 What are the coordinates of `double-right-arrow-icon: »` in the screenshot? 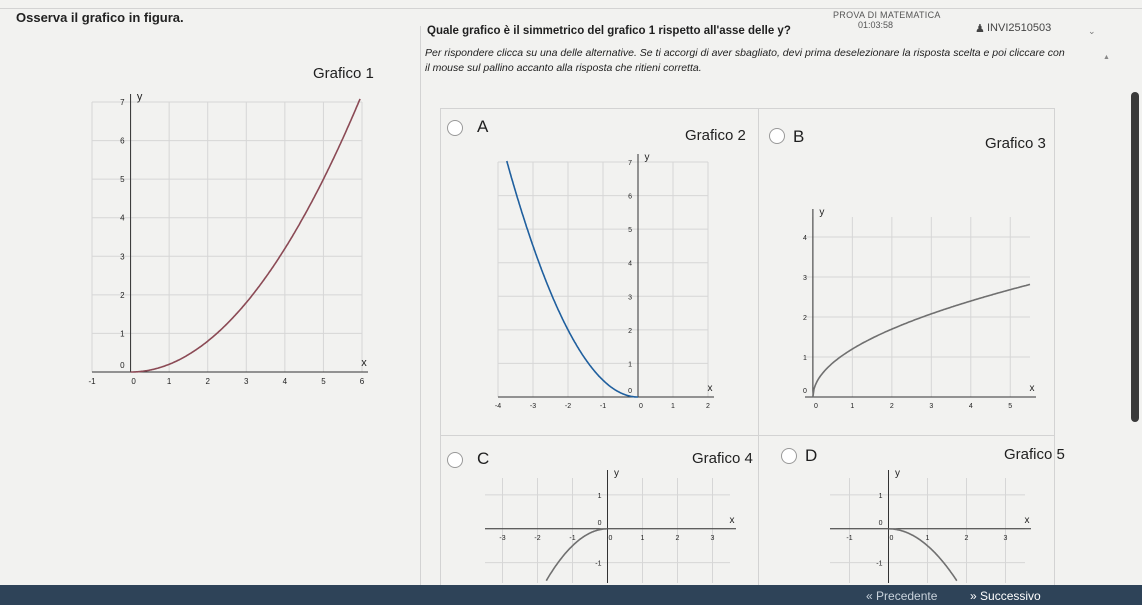 It's located at (975, 596).